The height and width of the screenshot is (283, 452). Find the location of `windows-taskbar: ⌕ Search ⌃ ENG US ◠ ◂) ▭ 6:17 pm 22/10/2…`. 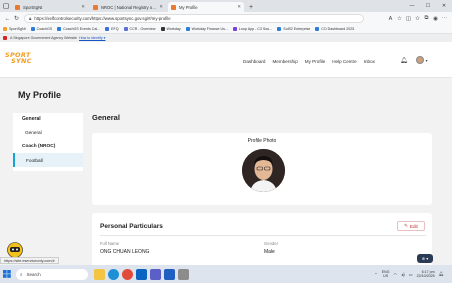

windows-taskbar: ⌕ Search ⌃ ENG US ◠ ◂) ▭ 6:17 pm 22/10/2… is located at coordinates (226, 274).